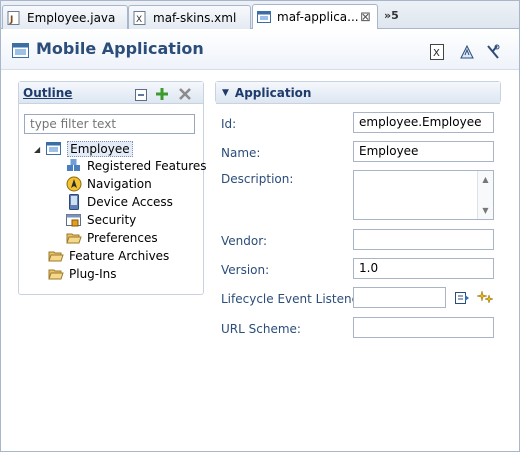 The width and height of the screenshot is (520, 452). Describe the element at coordinates (257, 179) in the screenshot. I see `description-label: Description:` at that location.